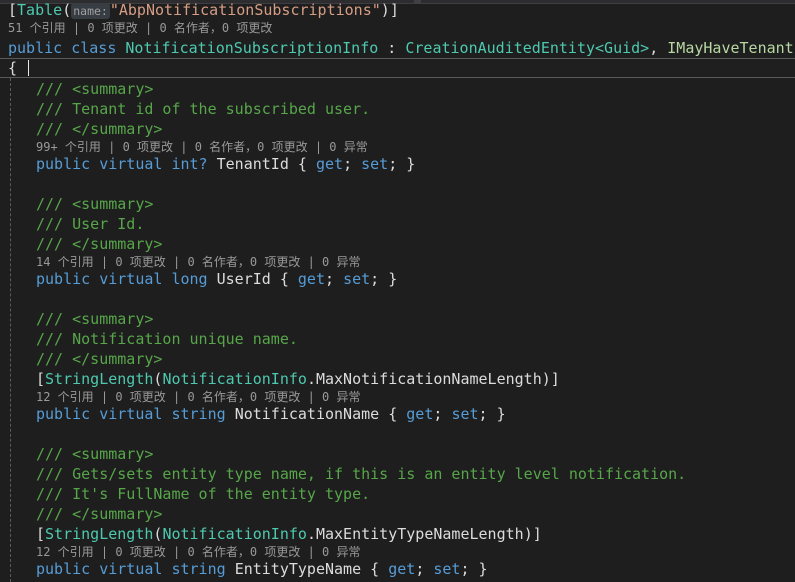 This screenshot has height=582, width=795. Describe the element at coordinates (298, 569) in the screenshot. I see `property-name: EntityTypeName` at that location.